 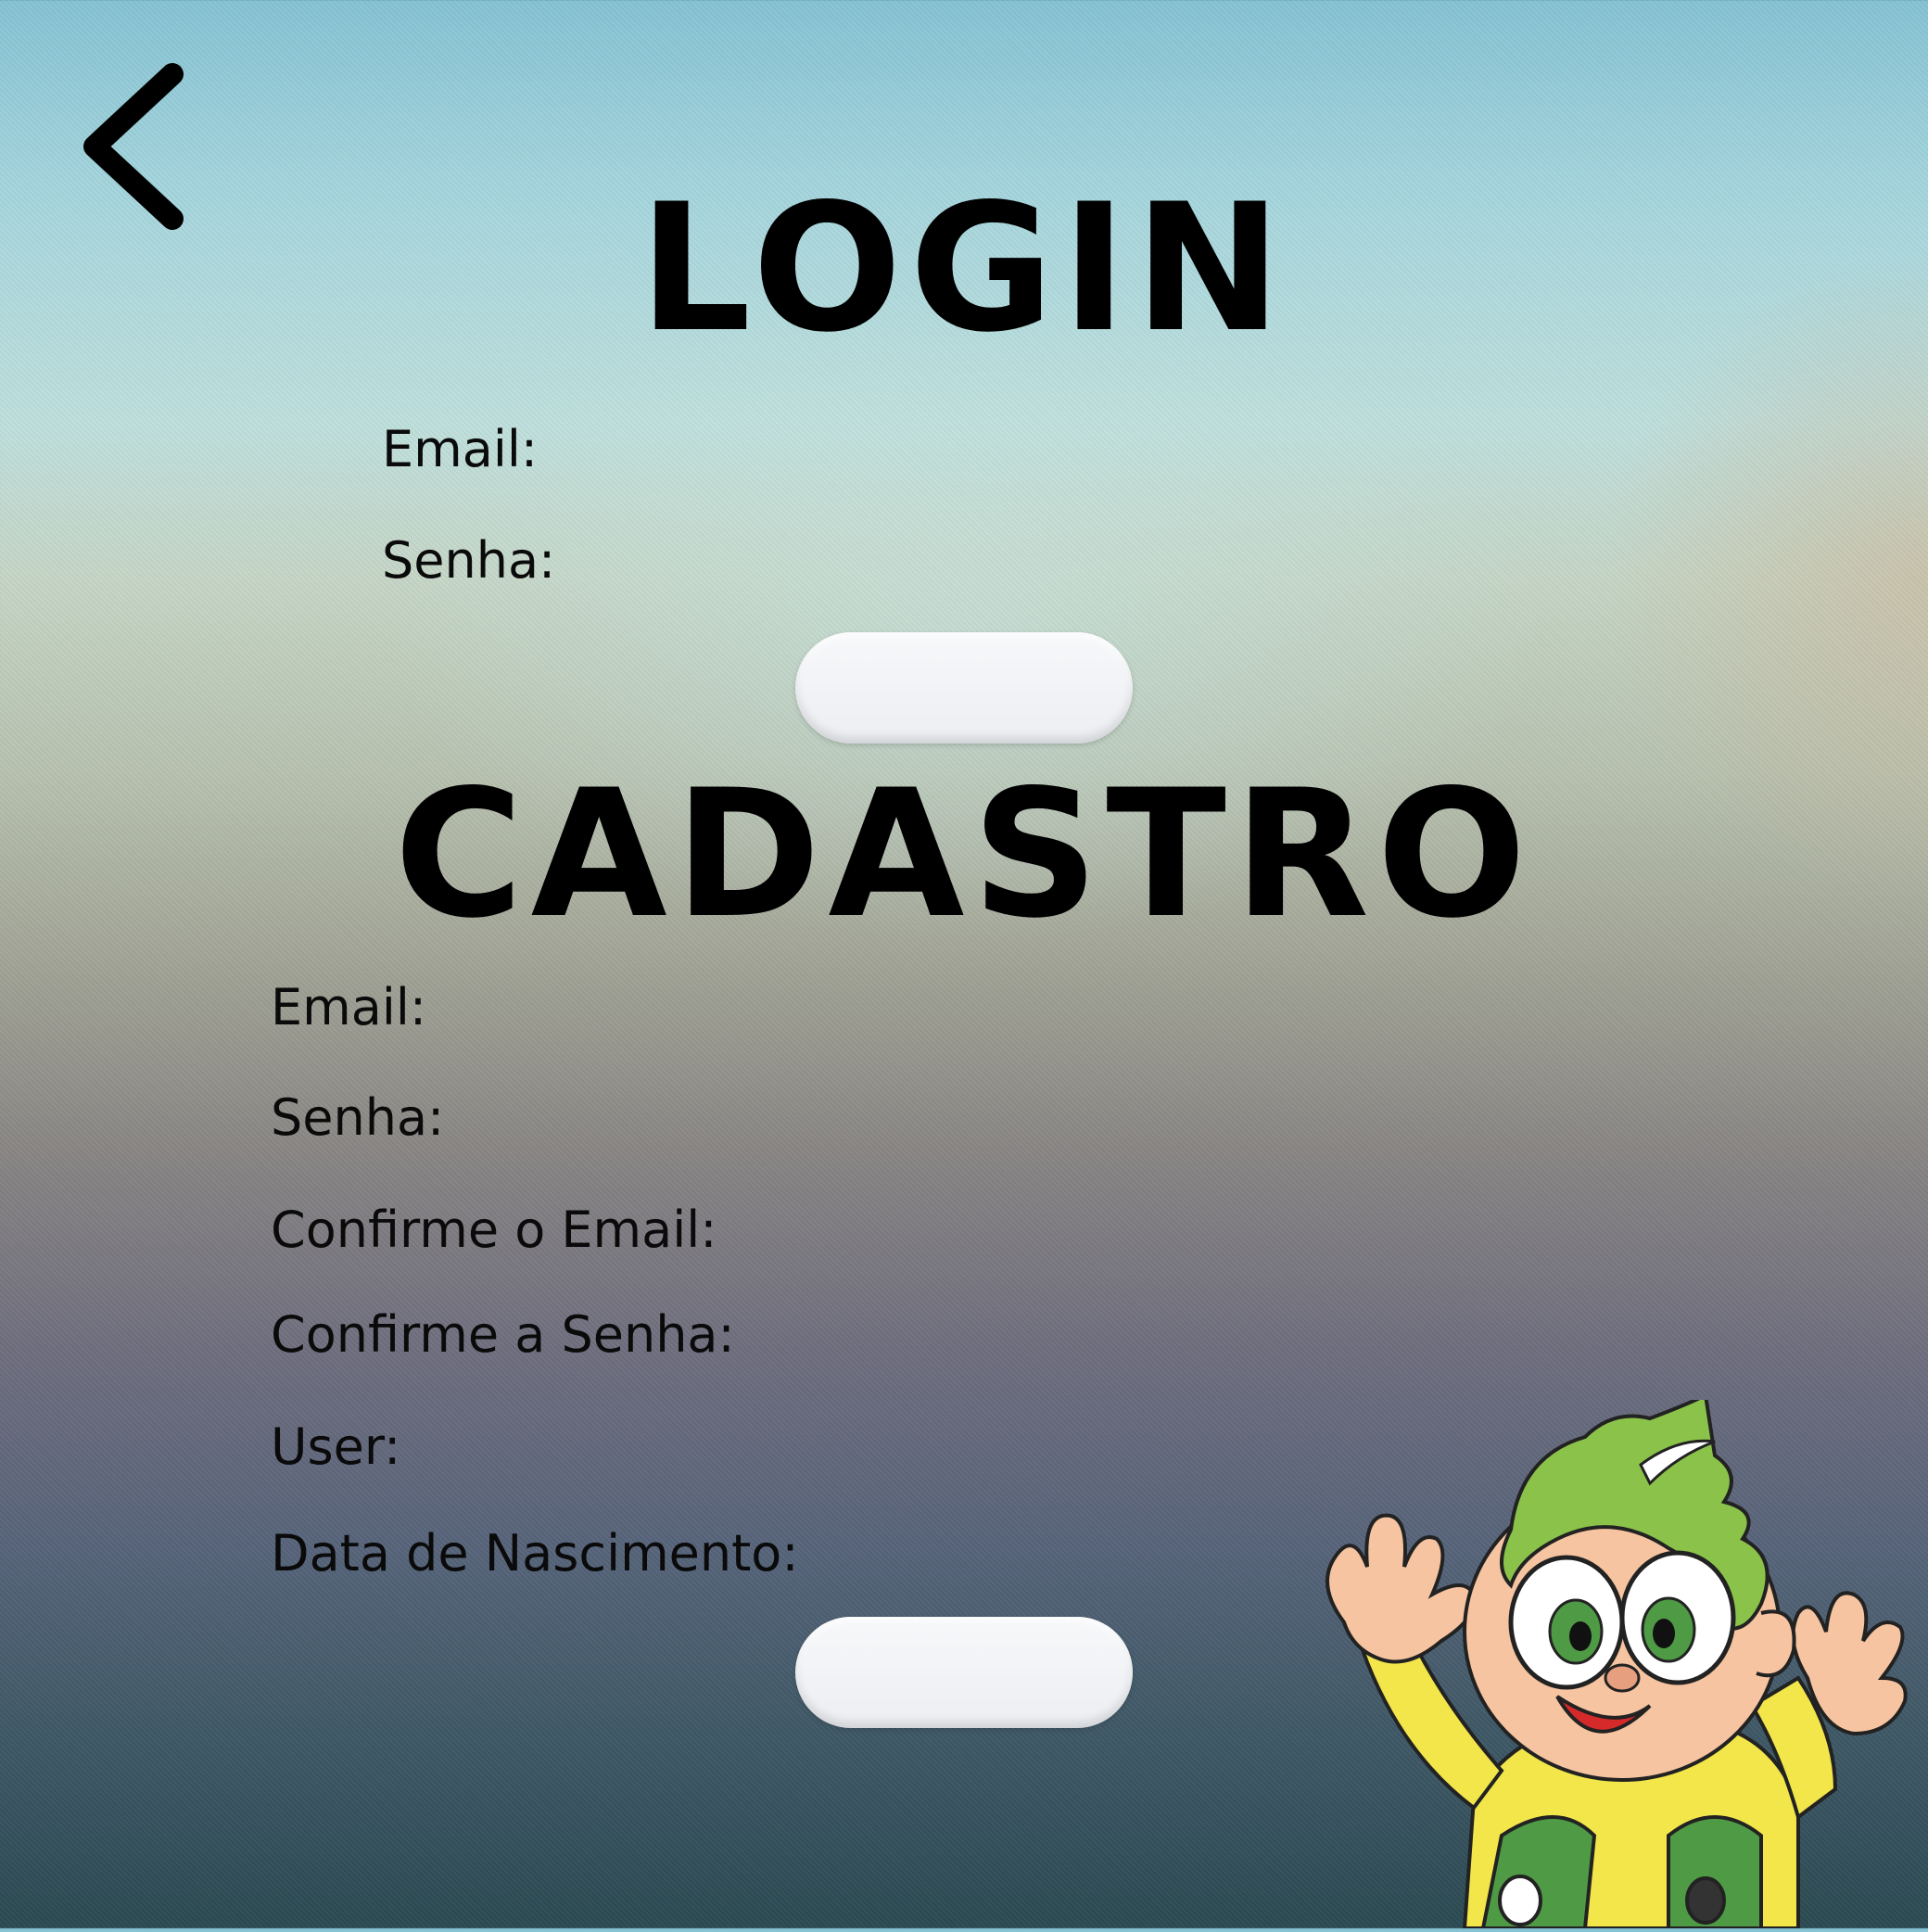 I want to click on cadastro-confirm-password-label: Confirme a Senha:, so click(x=503, y=1334).